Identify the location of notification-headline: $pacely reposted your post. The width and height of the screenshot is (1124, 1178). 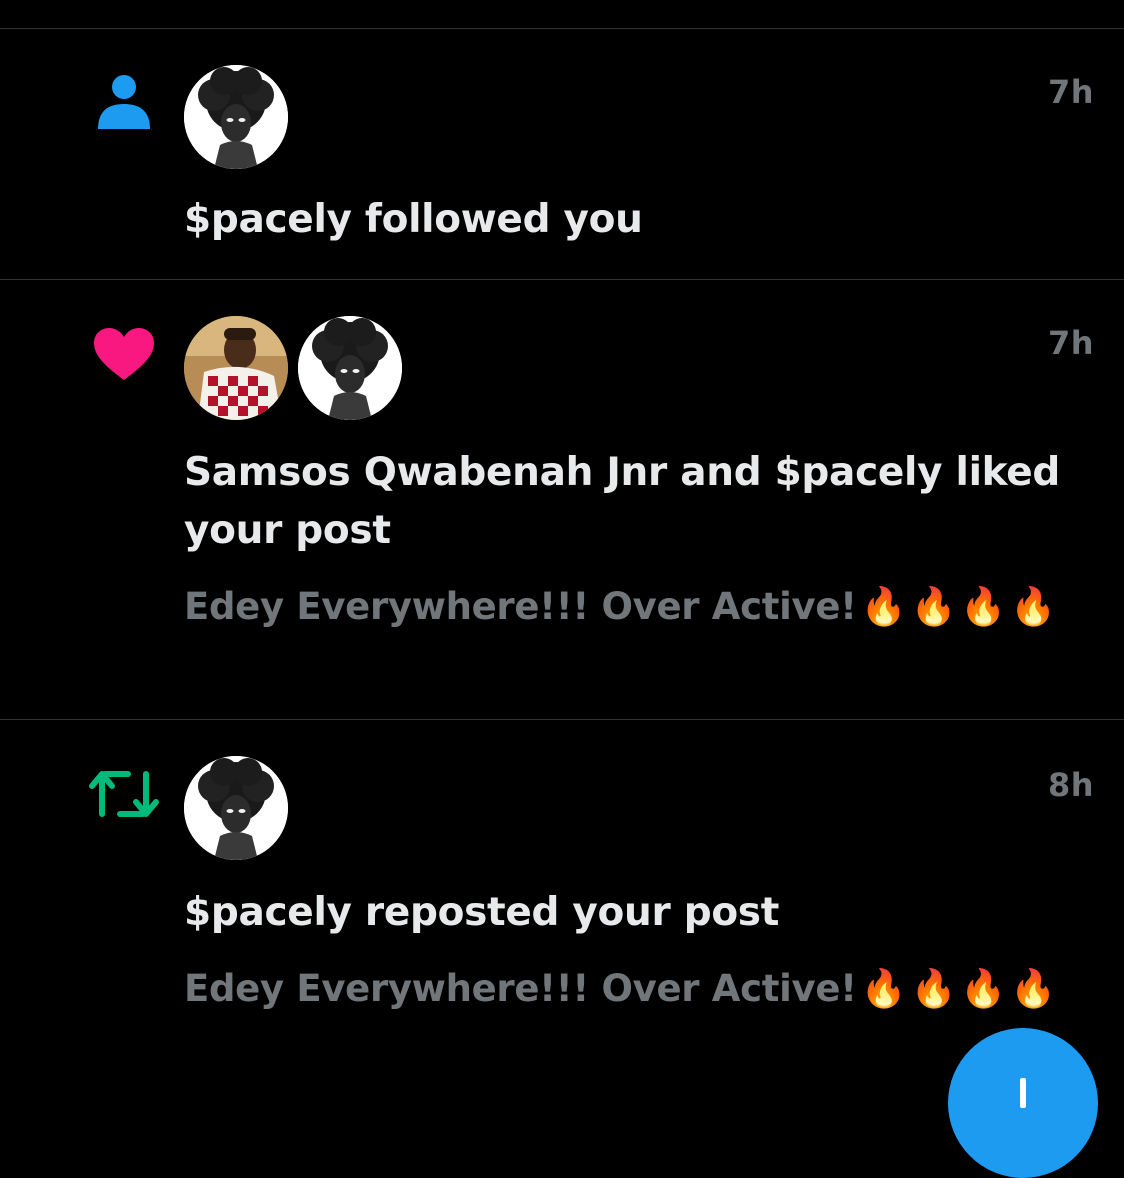
(482, 912).